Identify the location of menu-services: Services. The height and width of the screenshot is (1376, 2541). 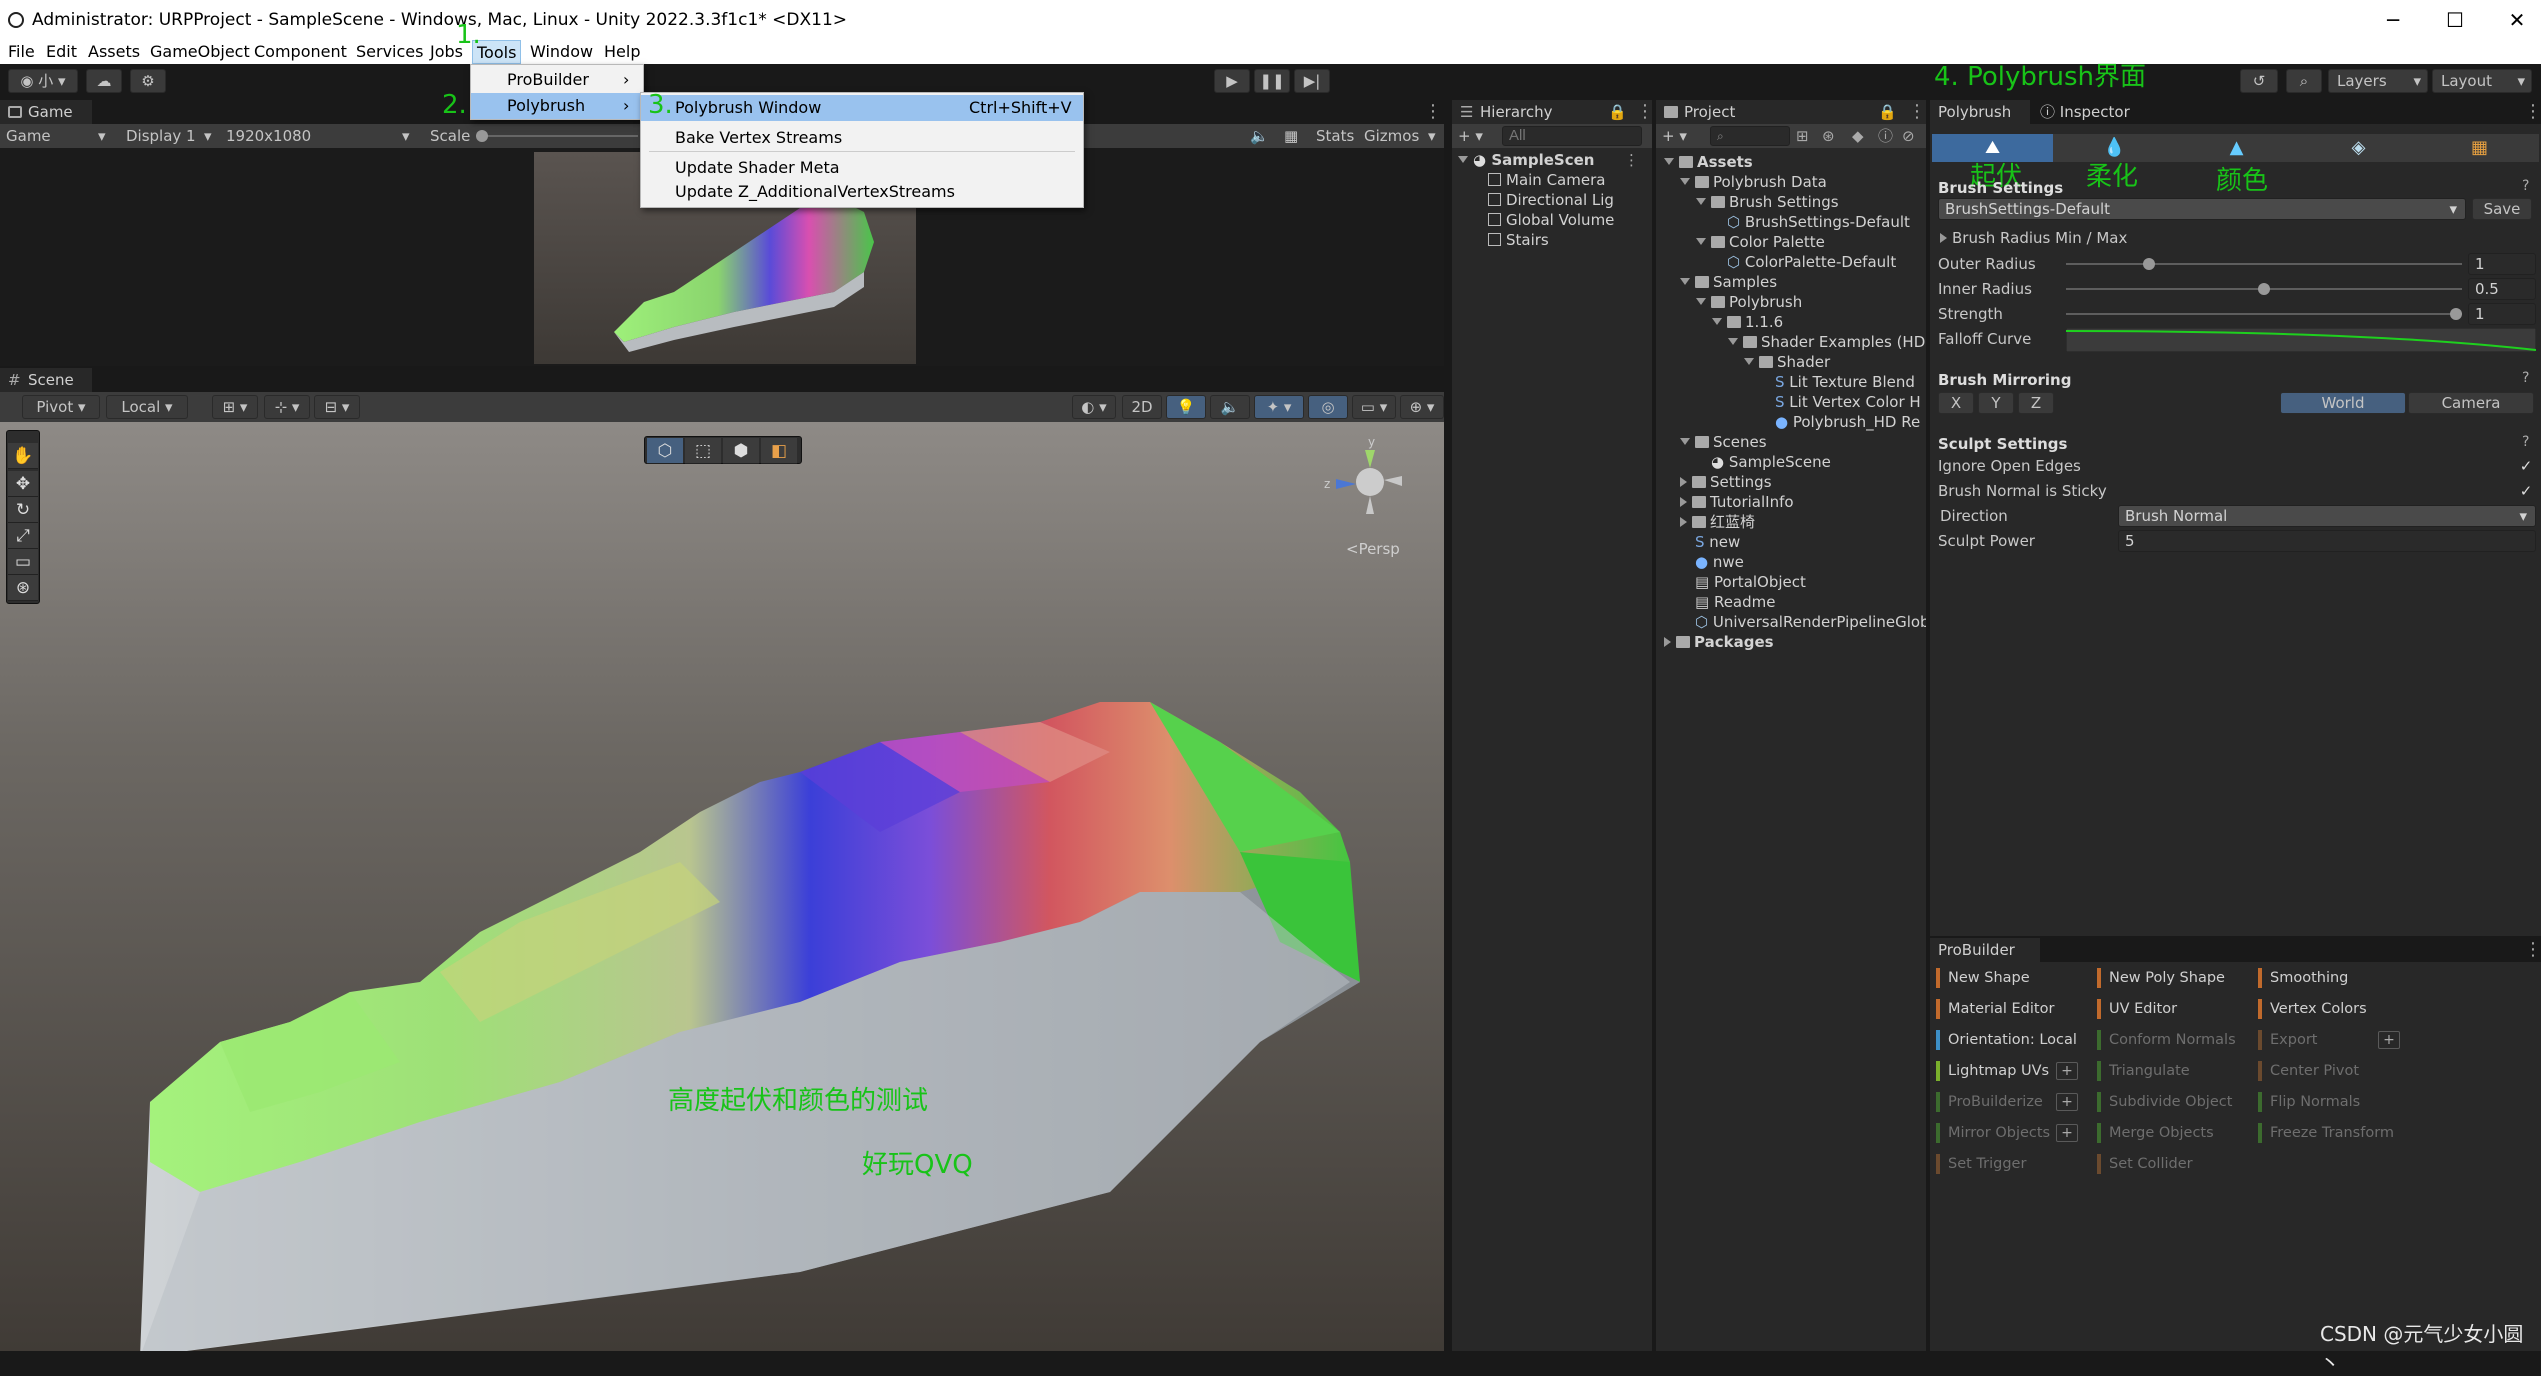
(389, 52).